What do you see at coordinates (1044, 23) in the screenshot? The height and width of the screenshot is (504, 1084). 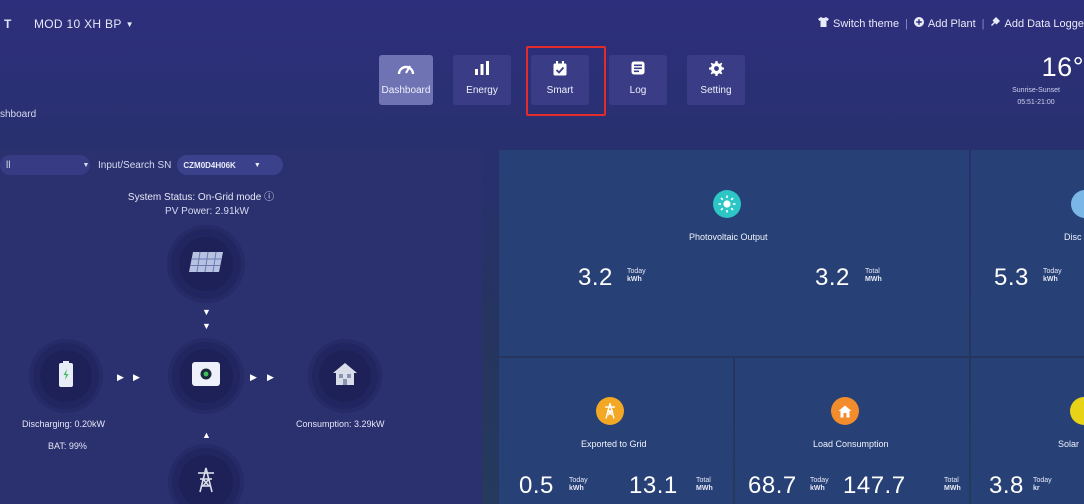 I see `add-data-logger-label: Add Data Logge` at bounding box center [1044, 23].